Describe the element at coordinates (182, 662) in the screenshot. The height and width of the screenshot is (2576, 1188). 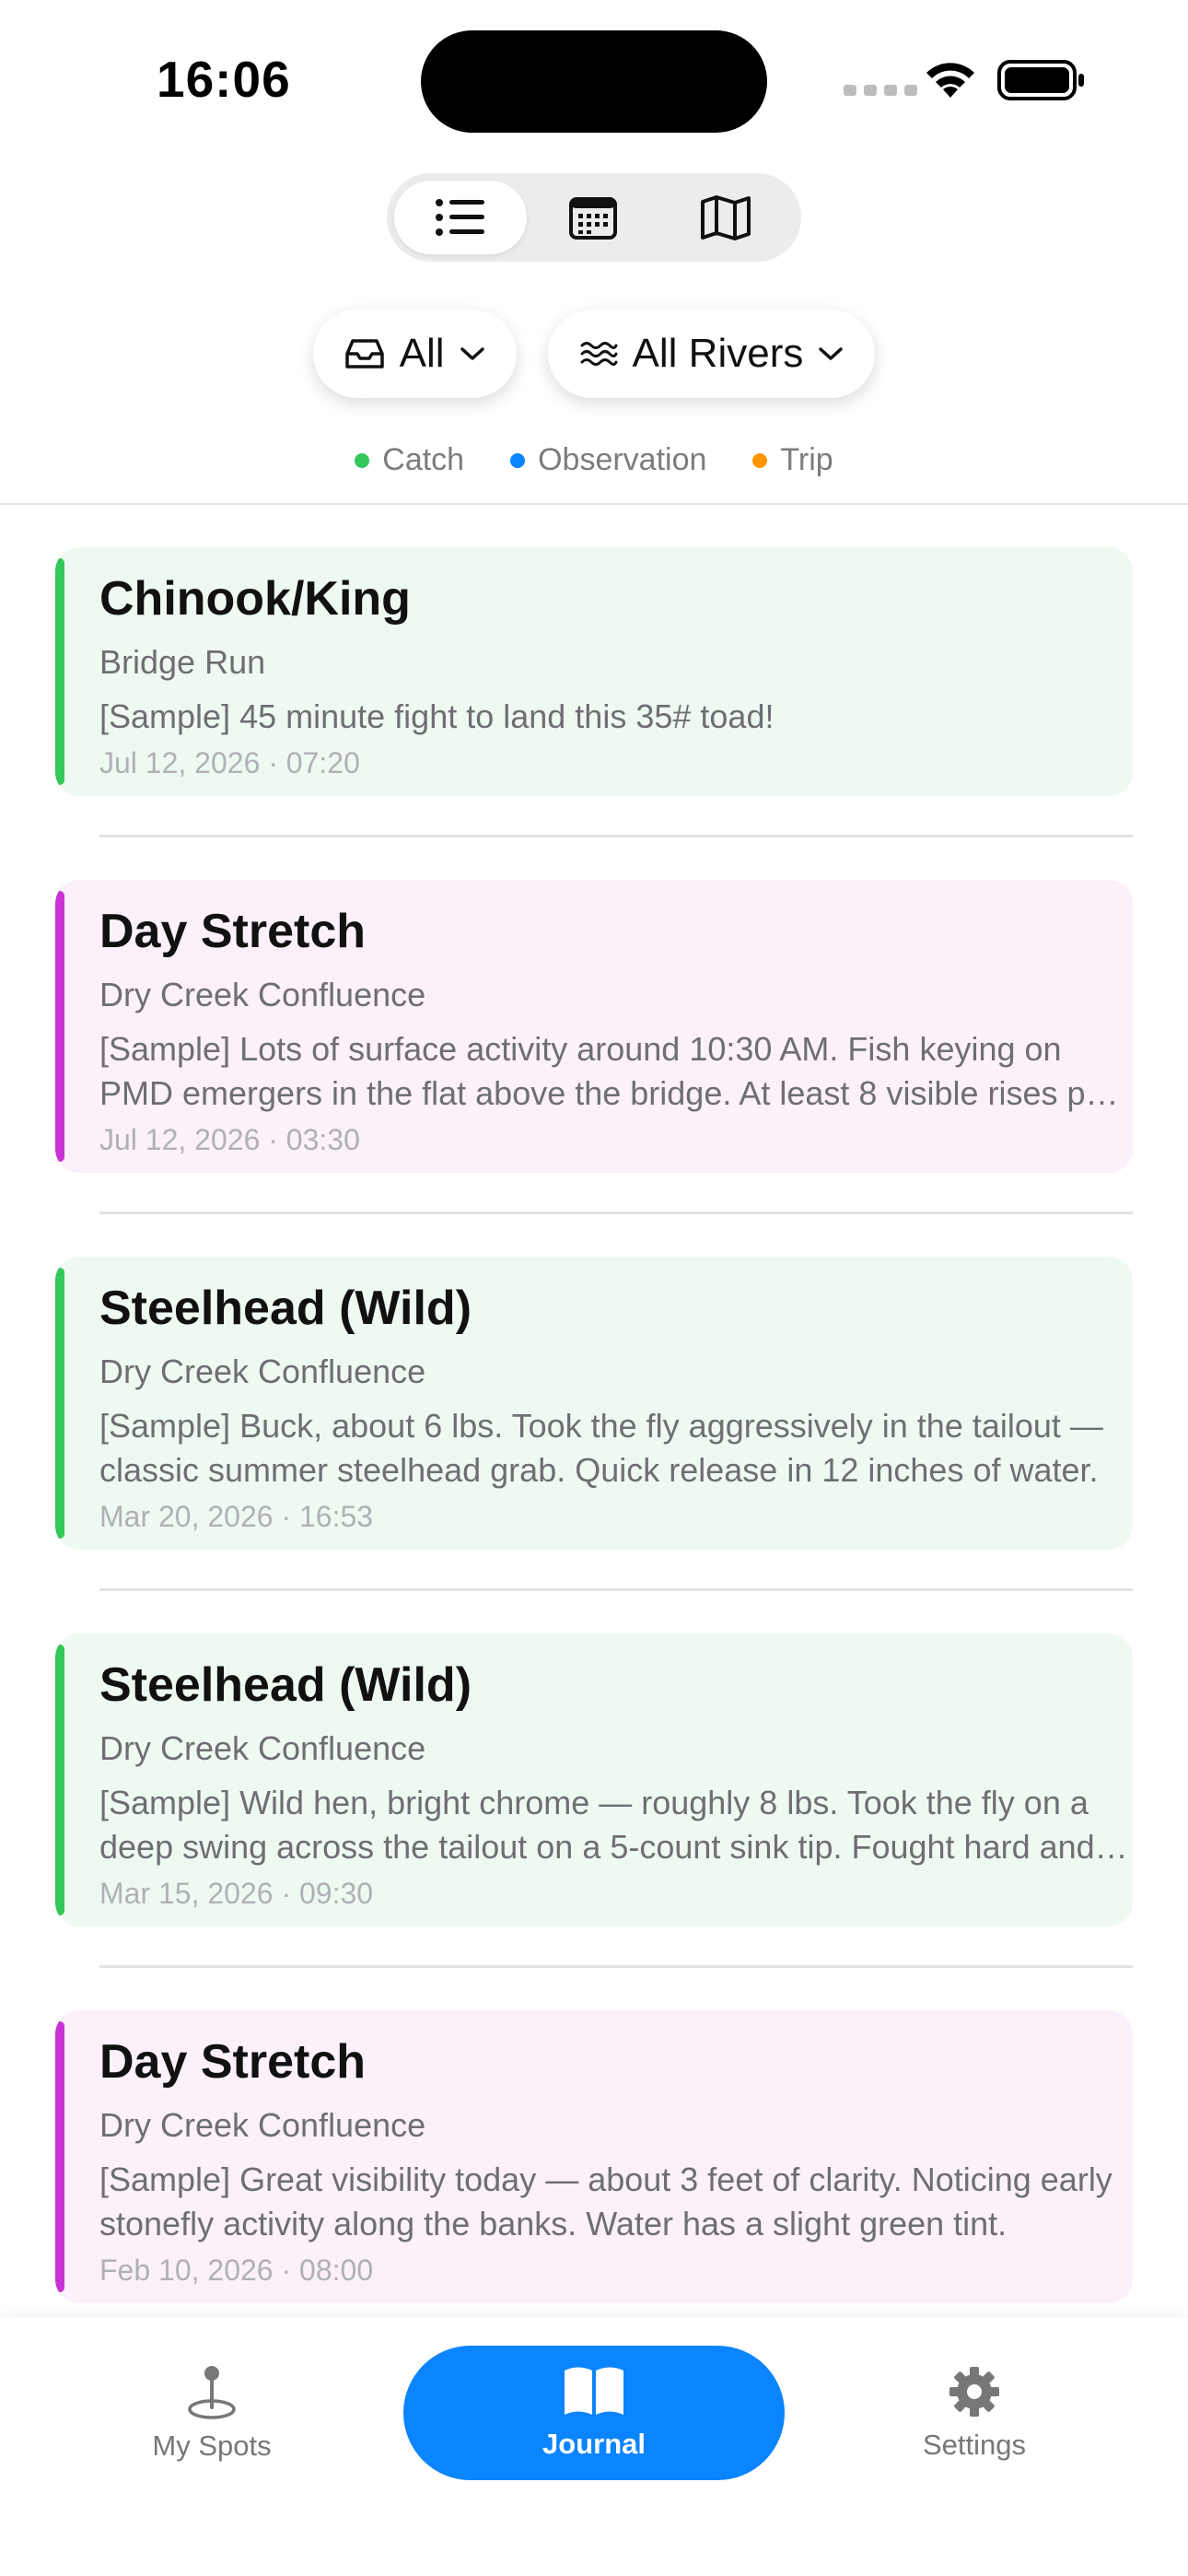
I see `entry-location: Bridge Run` at that location.